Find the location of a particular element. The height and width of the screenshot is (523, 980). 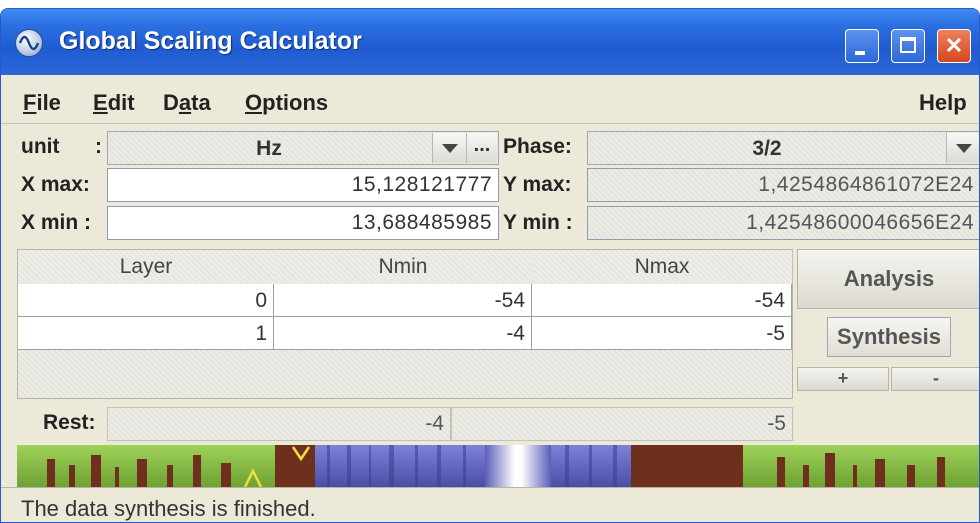

status-bar: The data synthesis is finished. is located at coordinates (490, 504).